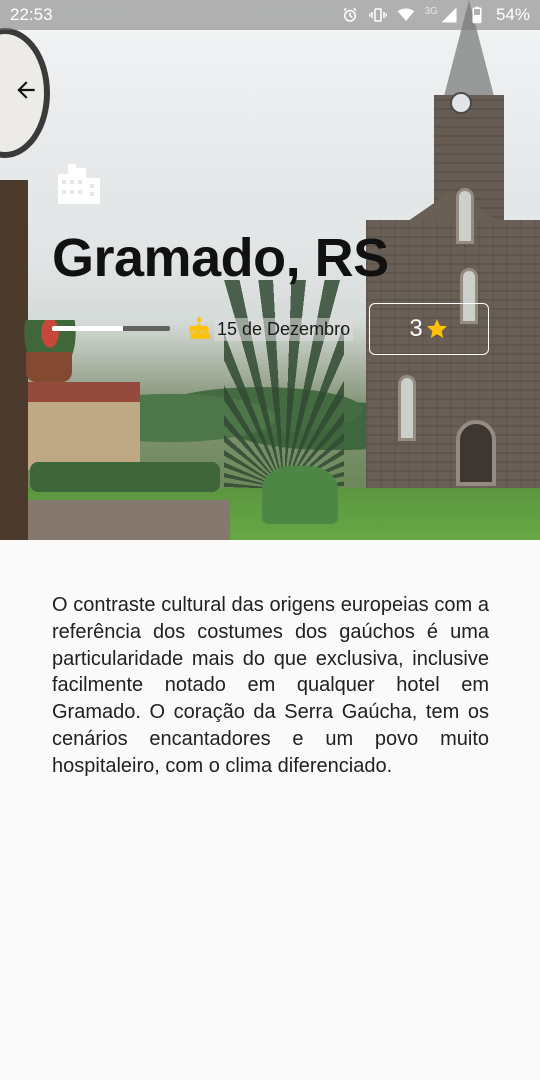 This screenshot has height=1080, width=540. Describe the element at coordinates (79, 184) in the screenshot. I see `building-icon` at that location.